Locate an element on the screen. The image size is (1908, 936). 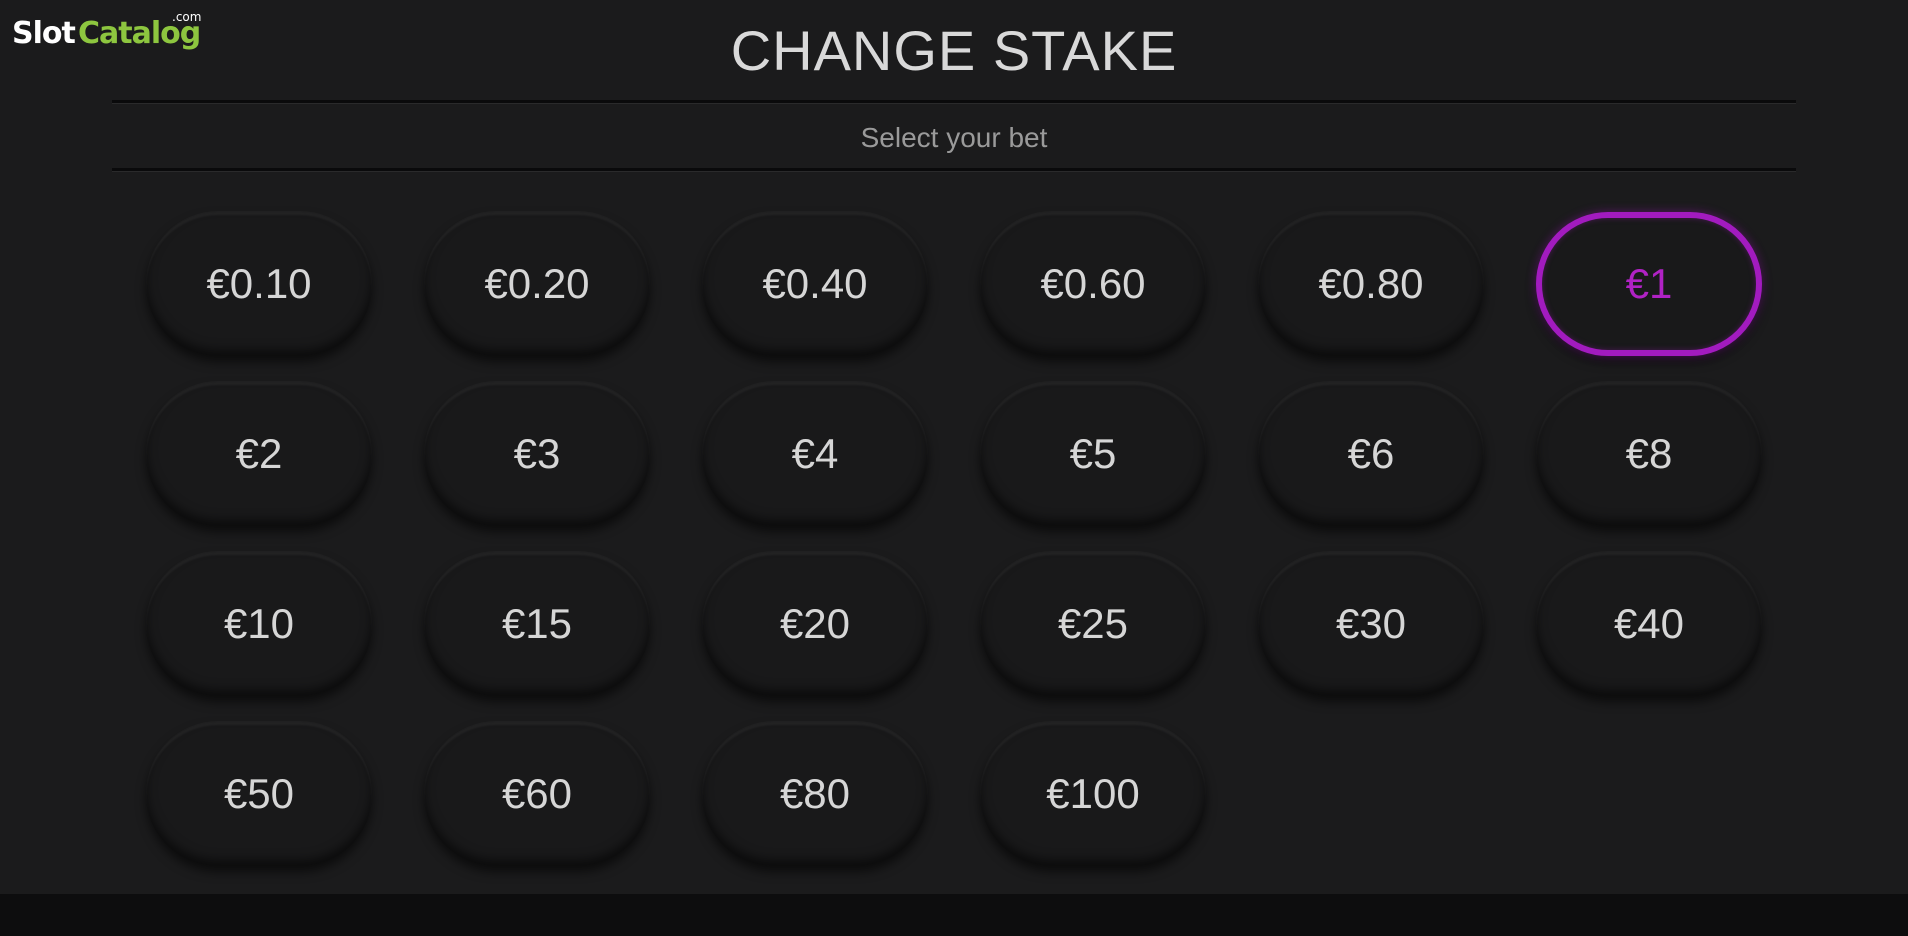
stake-button: €0.20 is located at coordinates (537, 284).